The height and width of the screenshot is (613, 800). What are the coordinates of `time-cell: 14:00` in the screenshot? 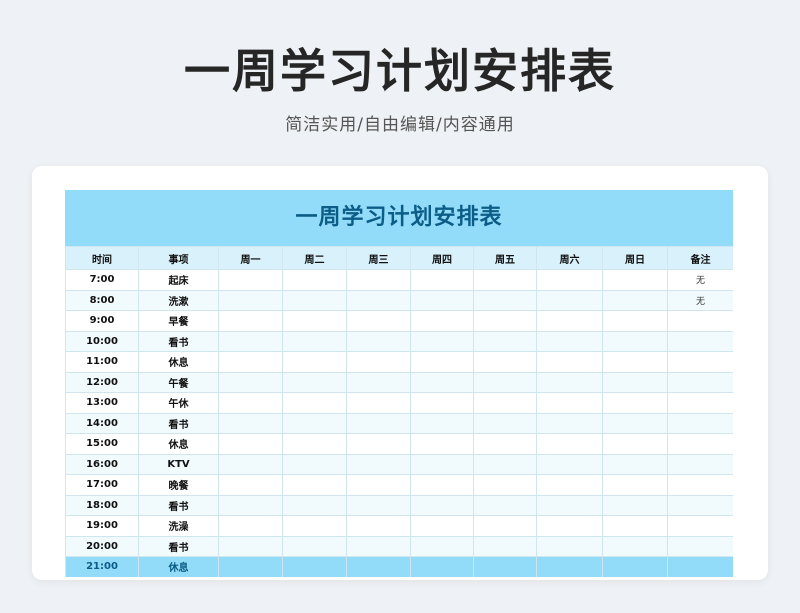 It's located at (102, 423).